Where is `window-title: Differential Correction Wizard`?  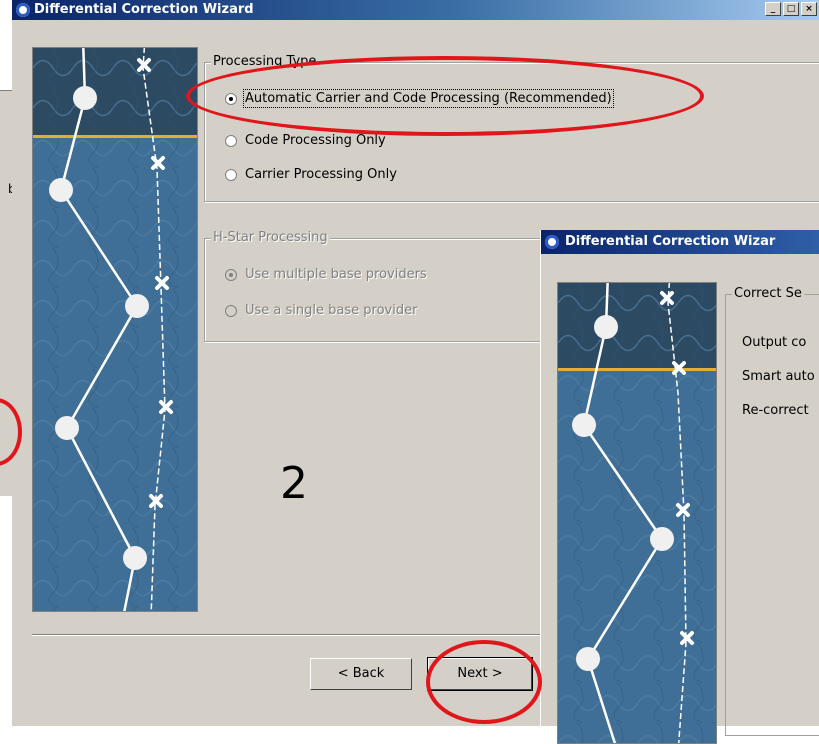
window-title: Differential Correction Wizard is located at coordinates (144, 9).